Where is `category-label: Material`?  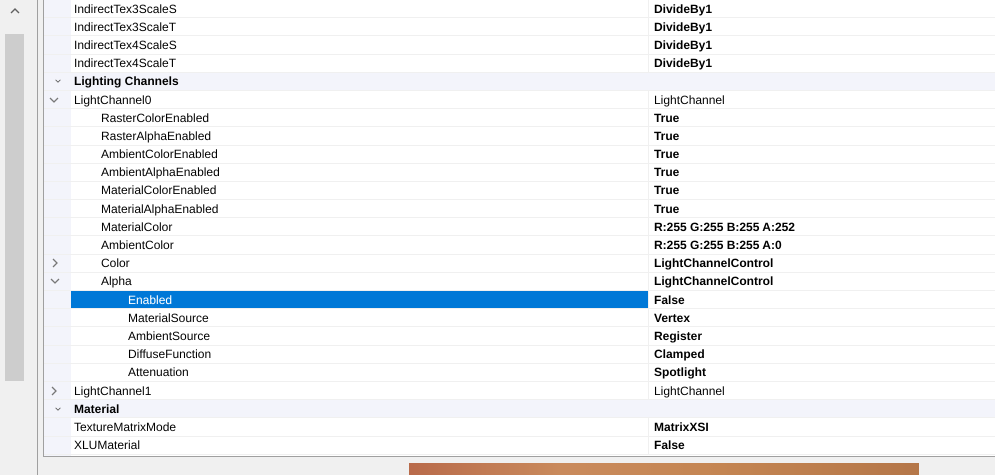
category-label: Material is located at coordinates (95, 409).